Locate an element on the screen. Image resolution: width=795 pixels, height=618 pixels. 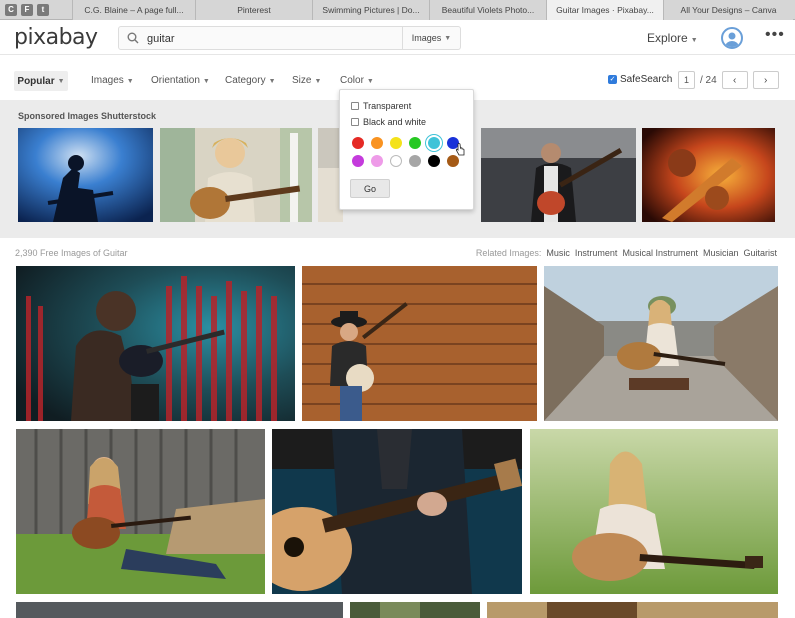
filter-label: Size is located at coordinates (302, 80).